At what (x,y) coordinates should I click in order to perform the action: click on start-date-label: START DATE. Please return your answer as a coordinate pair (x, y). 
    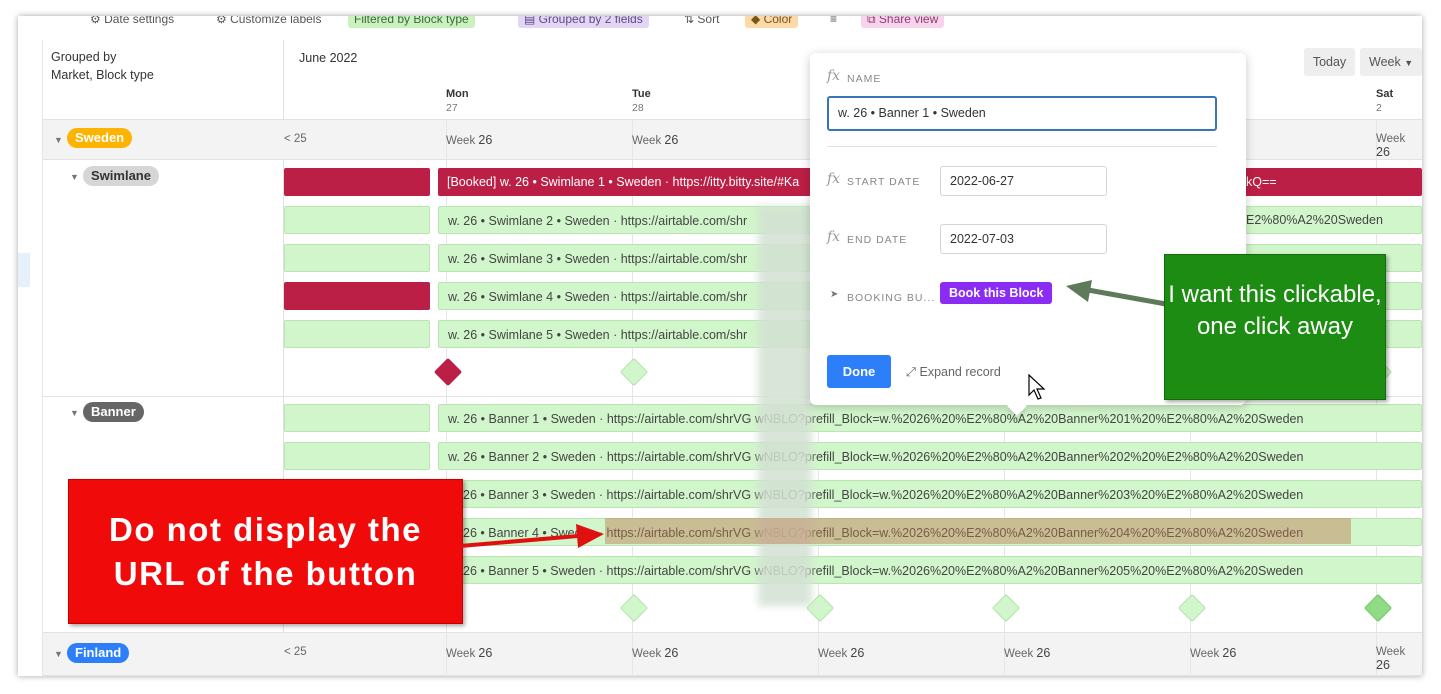
    Looking at the image, I should click on (884, 182).